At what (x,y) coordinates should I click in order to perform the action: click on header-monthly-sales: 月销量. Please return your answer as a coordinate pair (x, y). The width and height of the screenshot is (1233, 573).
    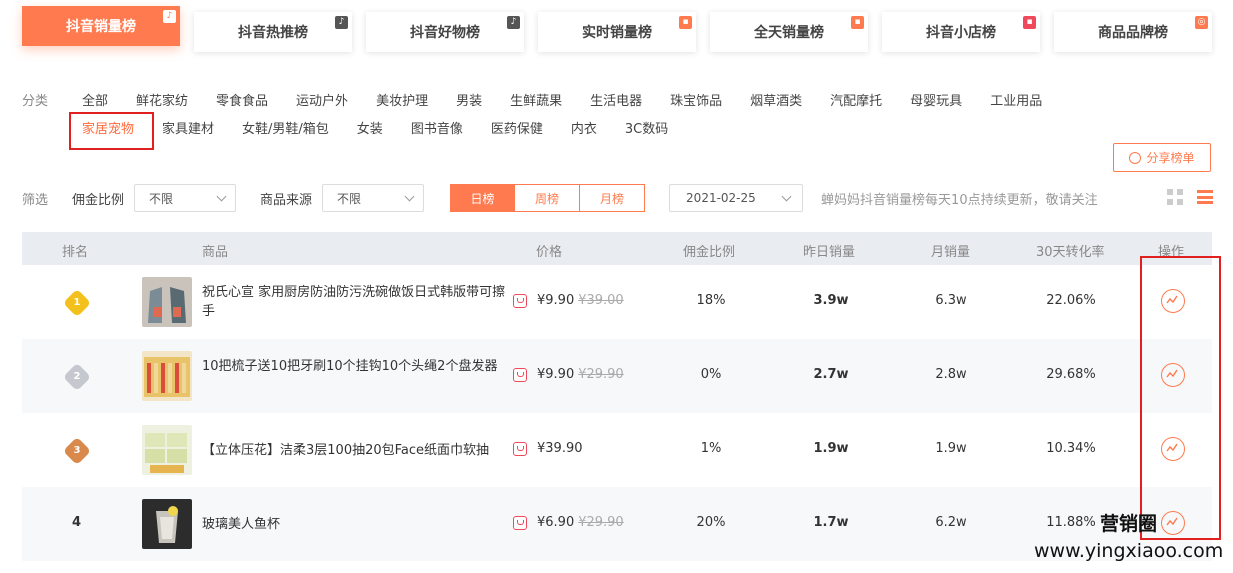
    Looking at the image, I should click on (951, 252).